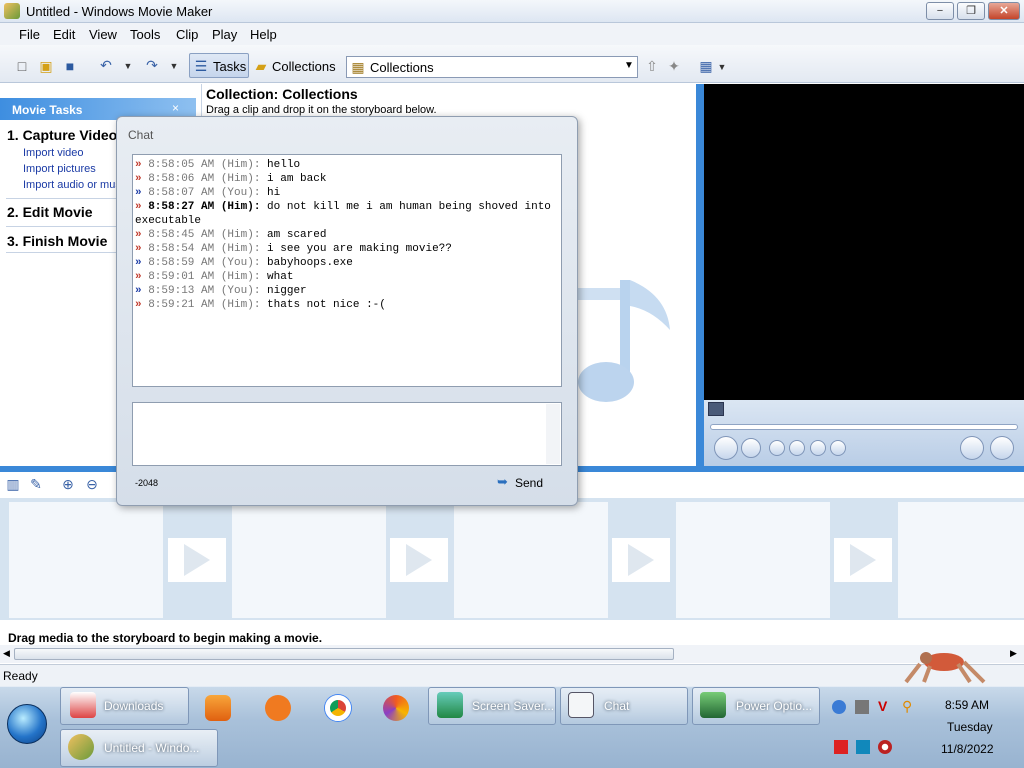 Image resolution: width=1024 pixels, height=768 pixels. What do you see at coordinates (344, 654) in the screenshot?
I see `scrollbar-thumb` at bounding box center [344, 654].